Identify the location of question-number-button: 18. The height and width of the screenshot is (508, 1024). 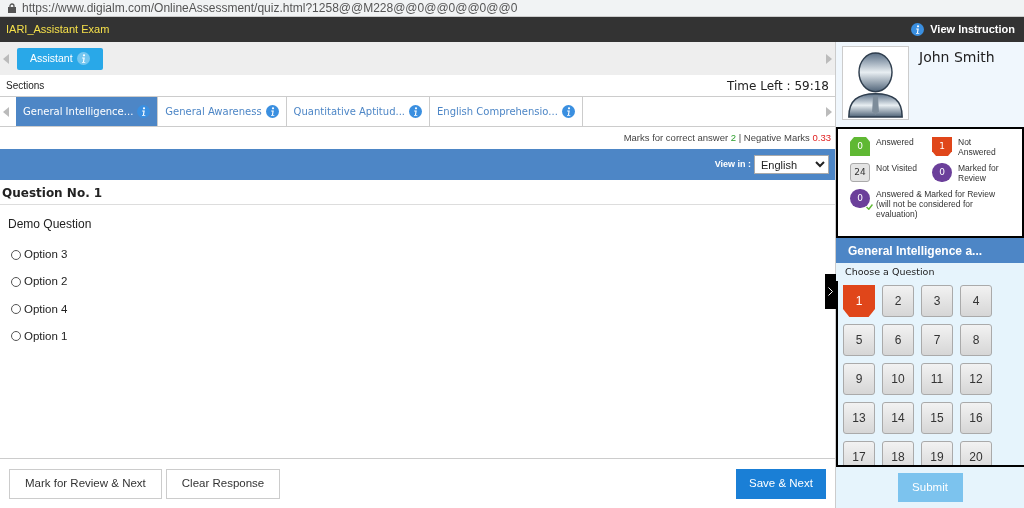
(898, 453).